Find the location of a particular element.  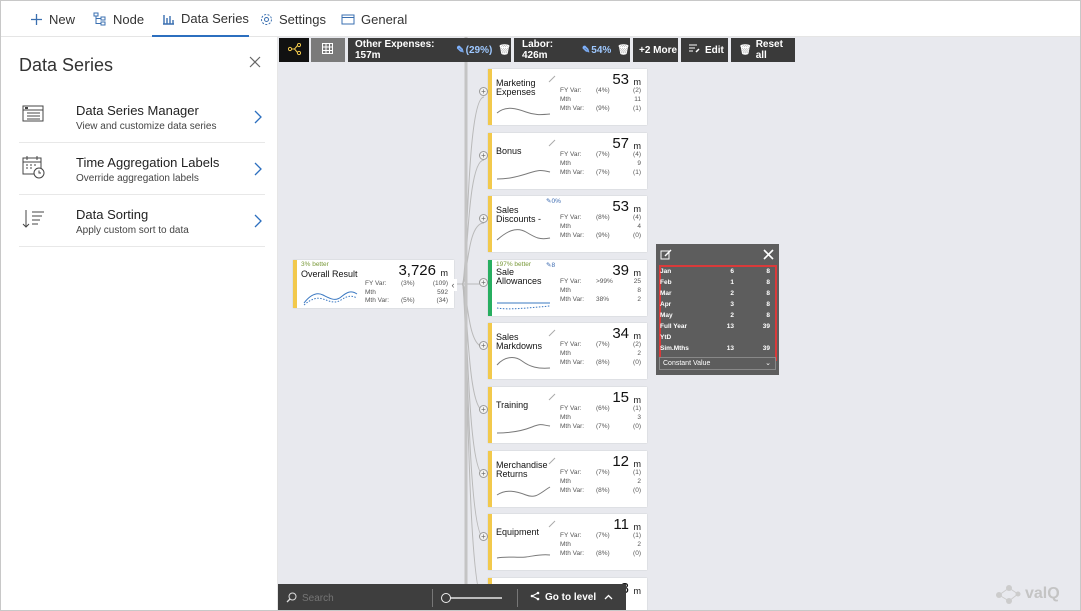

simulation-row: May 2 8 is located at coordinates (715, 317).